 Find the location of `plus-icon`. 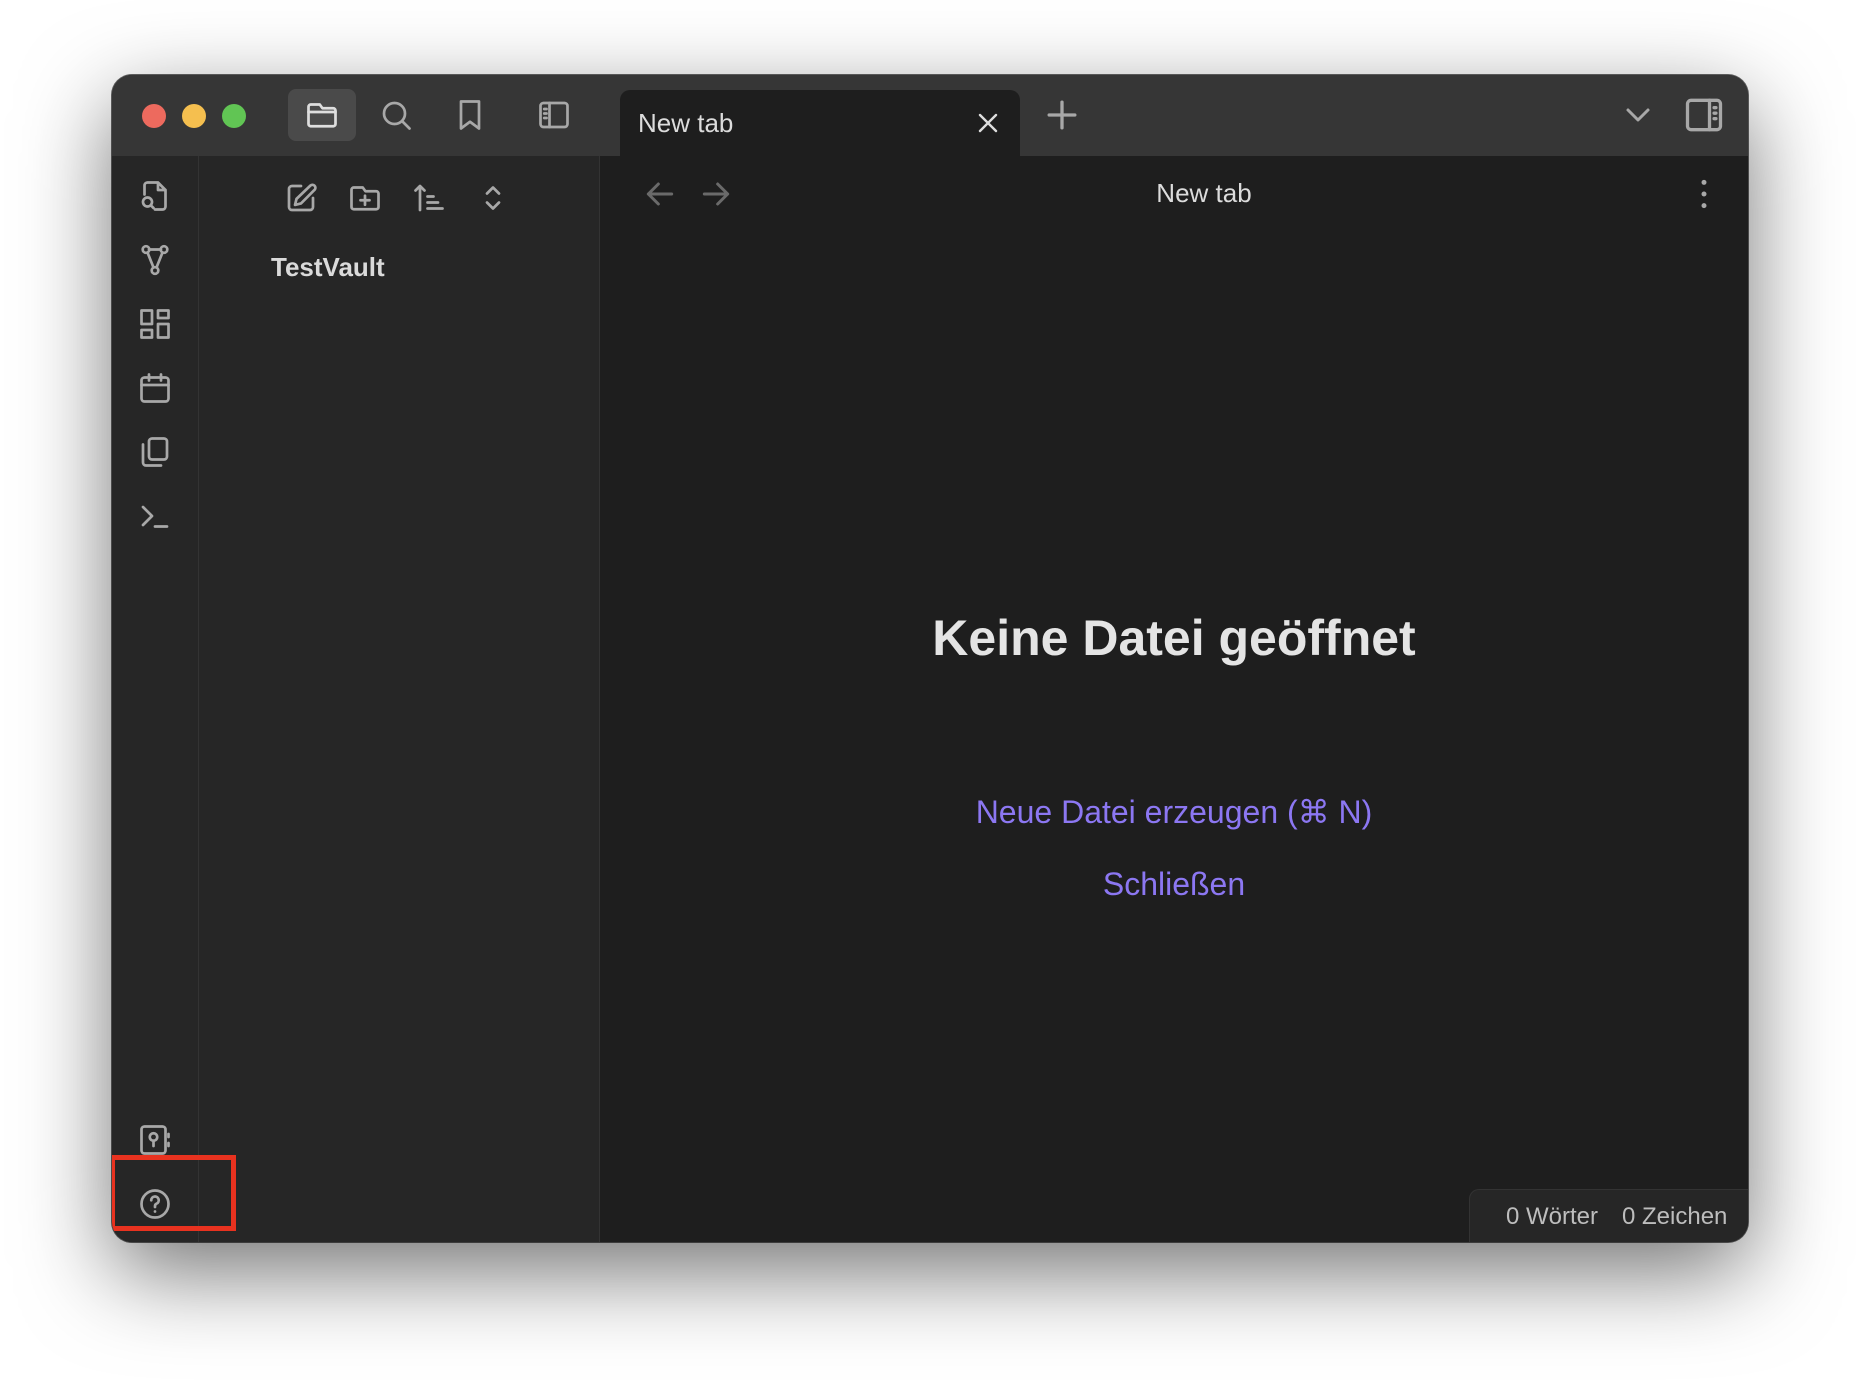

plus-icon is located at coordinates (1062, 115).